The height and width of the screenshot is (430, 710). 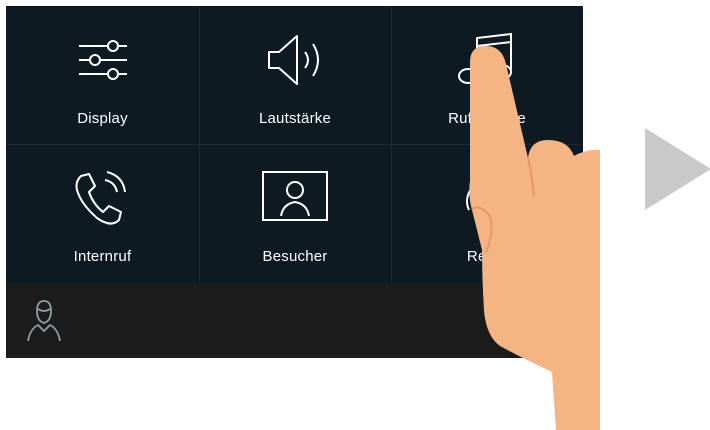 I want to click on tile-volume: Lautstärke, so click(x=295, y=75).